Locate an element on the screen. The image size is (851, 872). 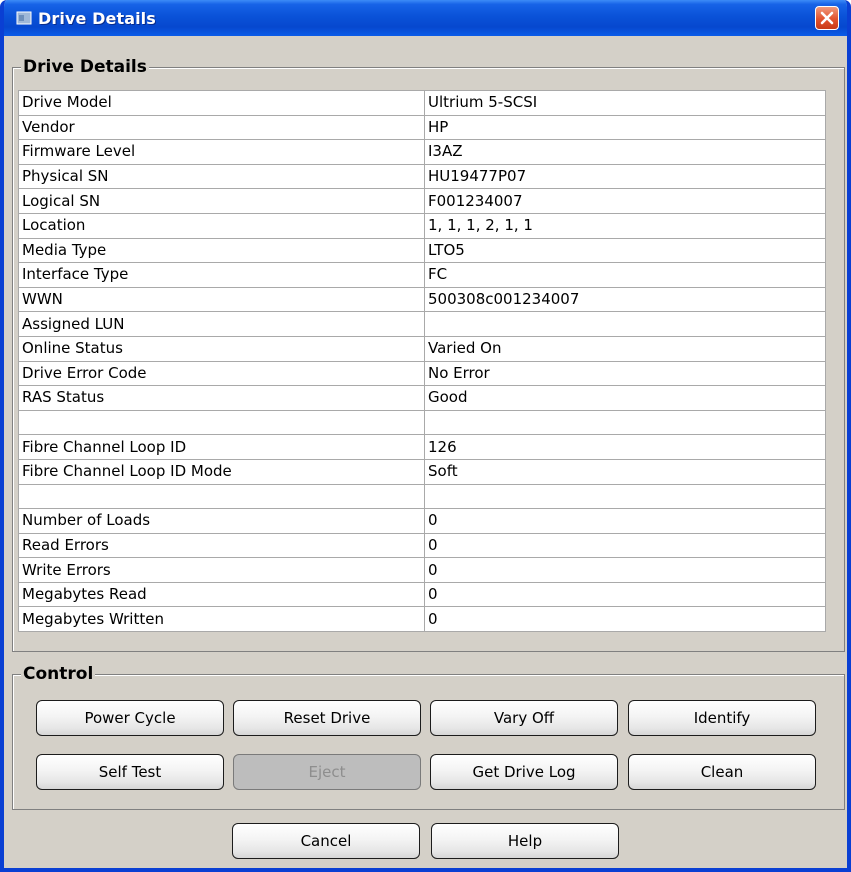
property-name: Drive Model is located at coordinates (221, 103).